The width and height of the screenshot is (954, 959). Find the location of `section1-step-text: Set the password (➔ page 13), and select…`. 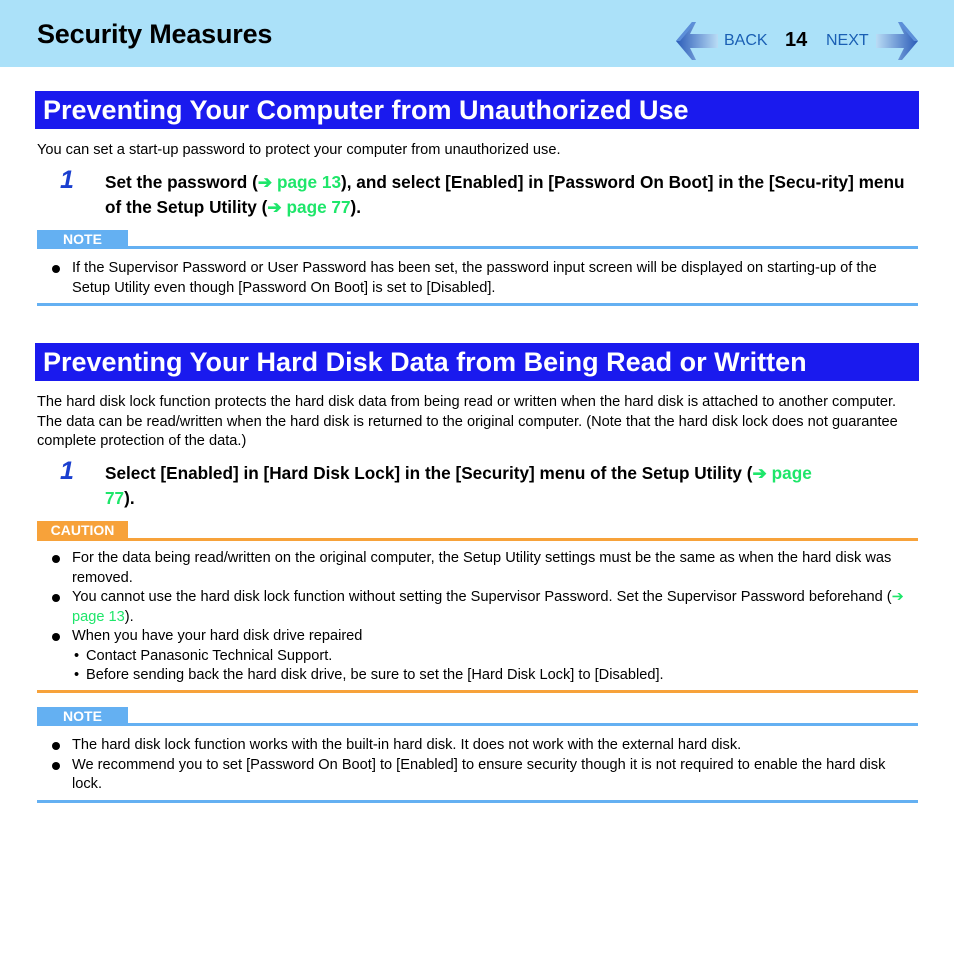

section1-step-text: Set the password (➔ page 13), and select… is located at coordinates (505, 194).